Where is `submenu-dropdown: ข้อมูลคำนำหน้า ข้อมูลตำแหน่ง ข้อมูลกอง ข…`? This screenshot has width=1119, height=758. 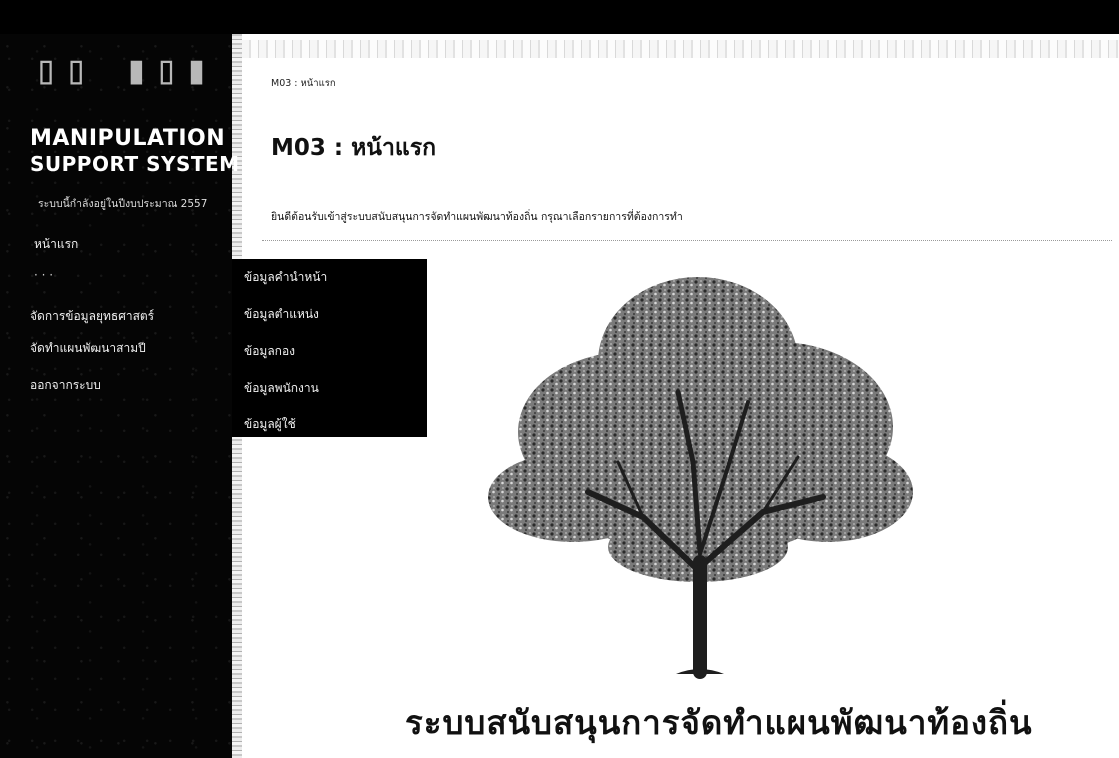 submenu-dropdown: ข้อมูลคำนำหน้า ข้อมูลตำแหน่ง ข้อมูลกอง ข… is located at coordinates (329, 348).